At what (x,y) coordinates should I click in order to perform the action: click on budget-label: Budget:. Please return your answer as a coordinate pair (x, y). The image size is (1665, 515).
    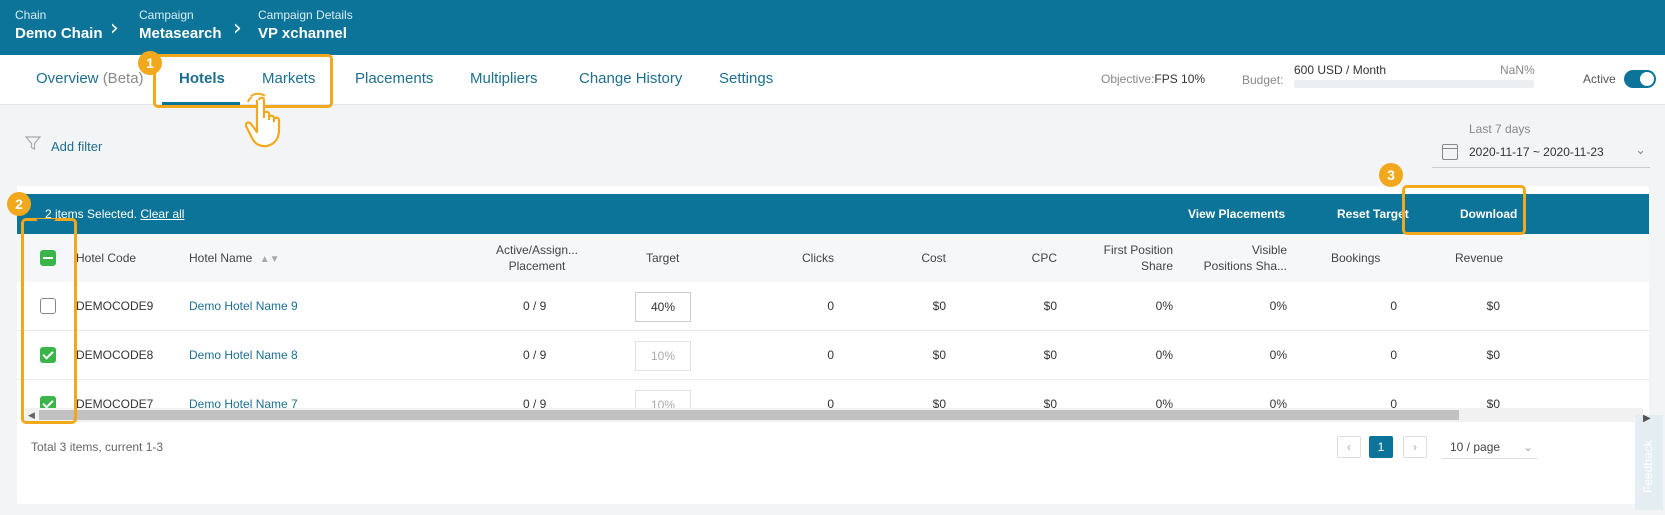
    Looking at the image, I should click on (1263, 80).